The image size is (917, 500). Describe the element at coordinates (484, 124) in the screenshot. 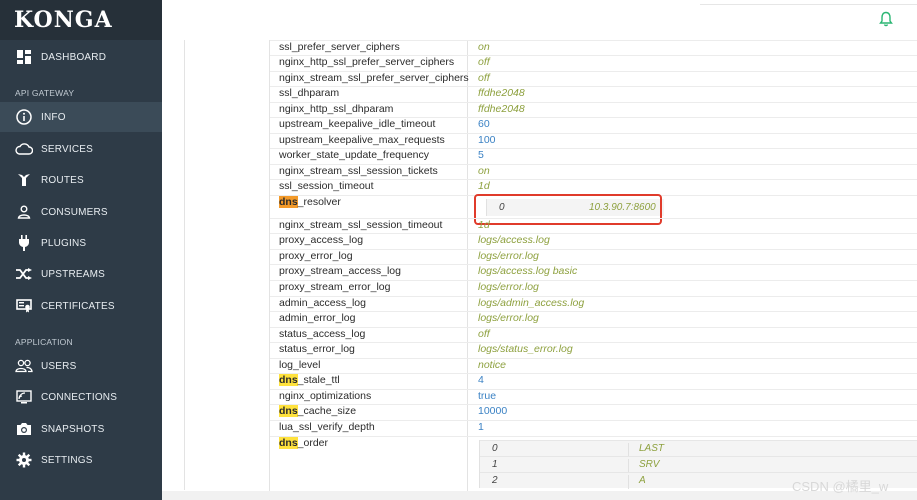

I see `config-value: 60` at that location.